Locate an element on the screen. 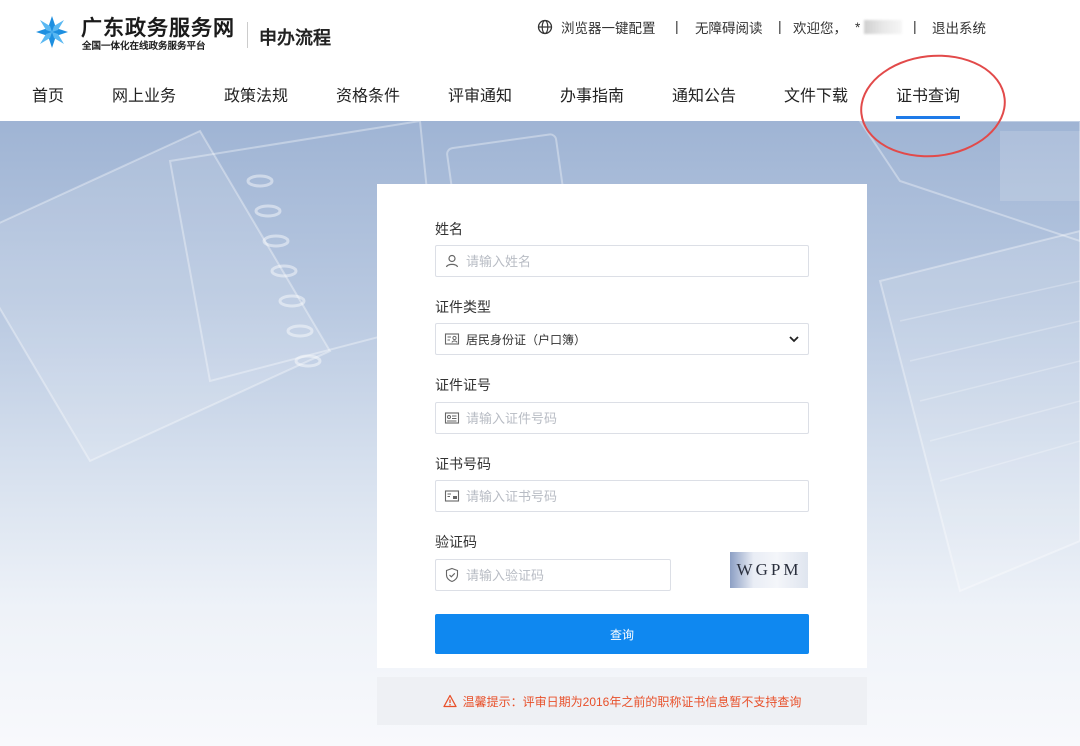 The height and width of the screenshot is (746, 1080). nav-item-downloads: 文件下载 is located at coordinates (816, 94).